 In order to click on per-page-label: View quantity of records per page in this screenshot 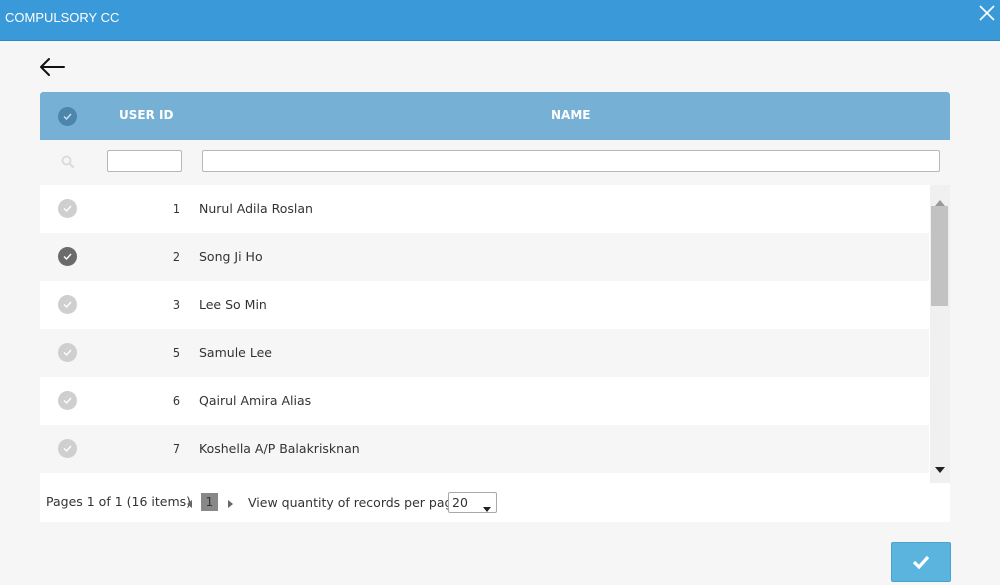, I will do `click(354, 502)`.